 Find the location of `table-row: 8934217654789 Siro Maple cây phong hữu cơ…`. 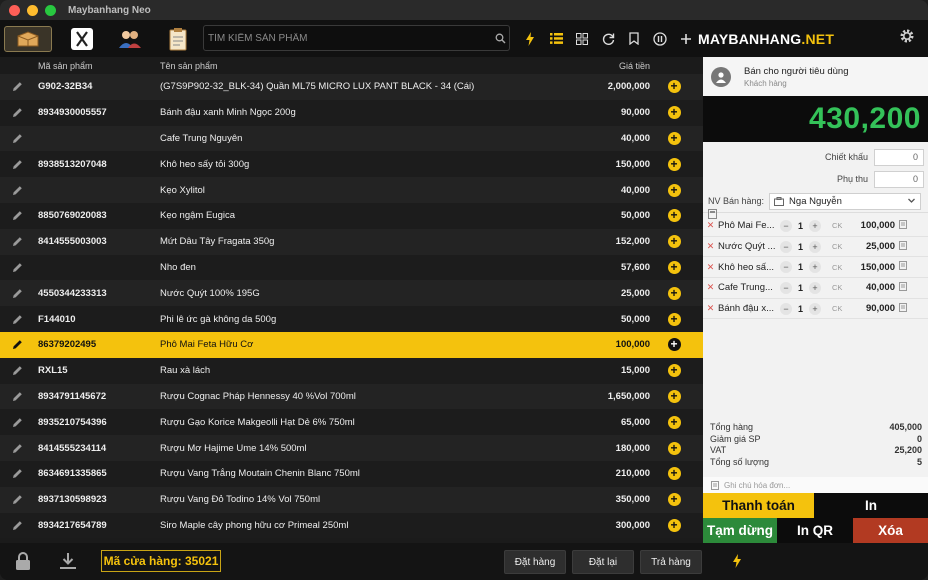

table-row: 8934217654789 Siro Maple cây phong hữu cơ… is located at coordinates (351, 525).